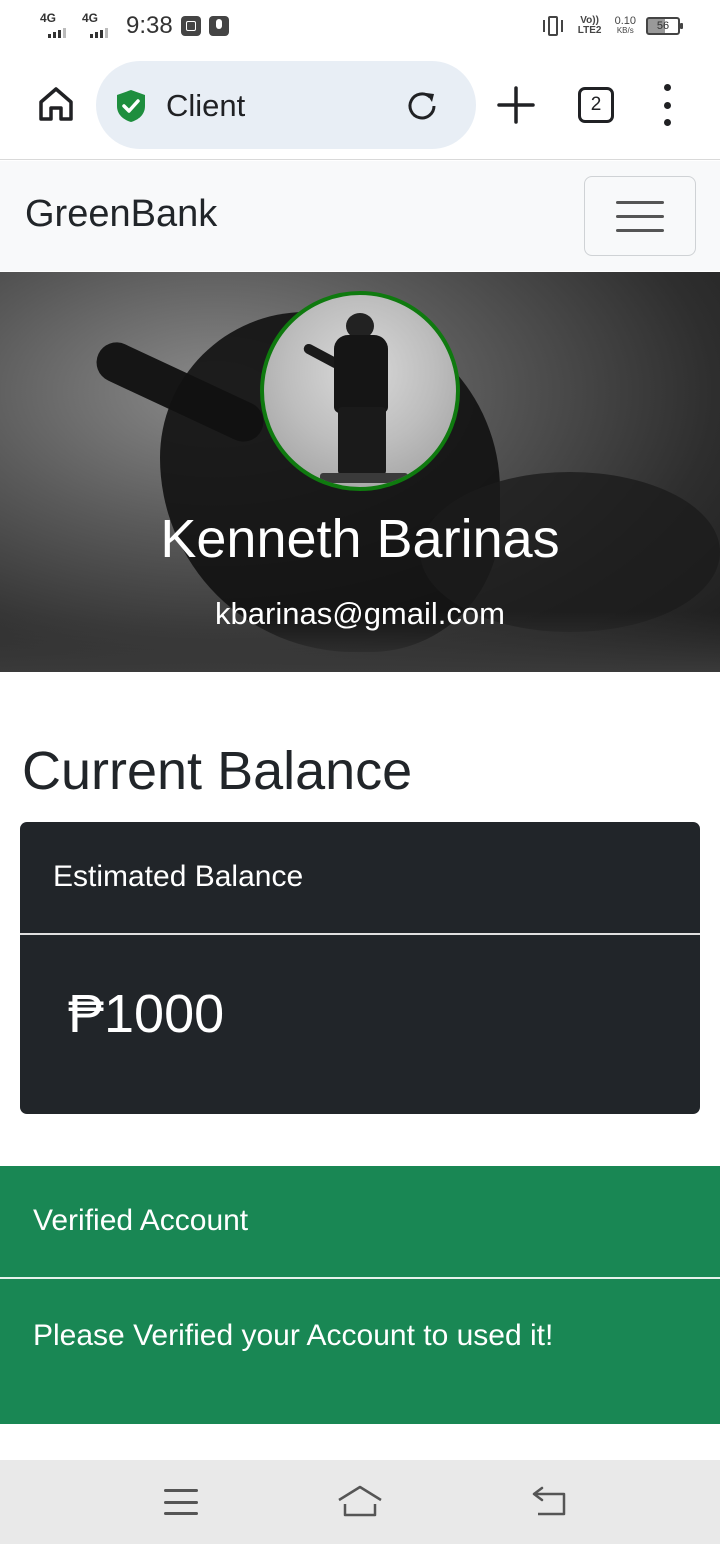 The image size is (720, 1544). I want to click on system-nav-bar, so click(360, 1502).